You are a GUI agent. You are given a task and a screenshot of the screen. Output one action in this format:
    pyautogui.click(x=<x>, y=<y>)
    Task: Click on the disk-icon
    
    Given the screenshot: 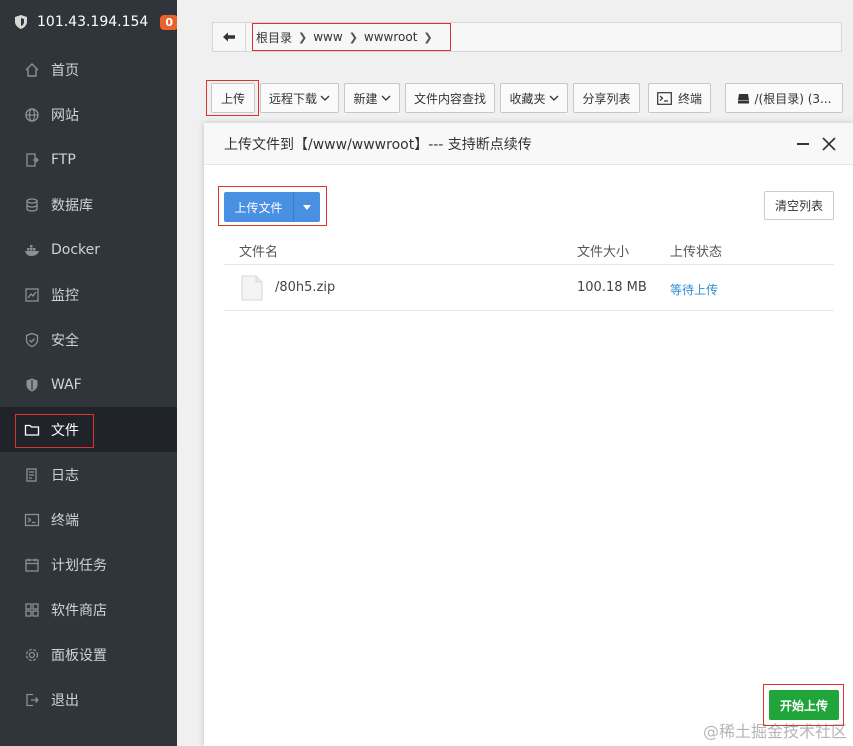 What is the action you would take?
    pyautogui.click(x=743, y=98)
    